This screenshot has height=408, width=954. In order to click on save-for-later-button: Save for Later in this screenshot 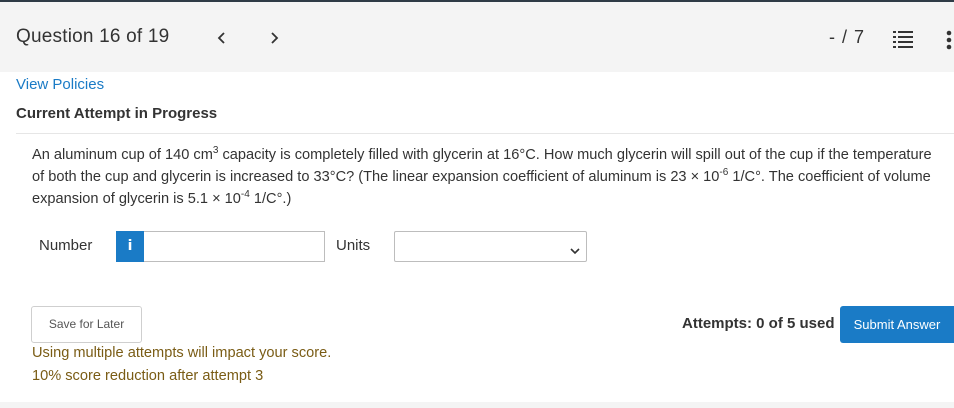, I will do `click(86, 324)`.